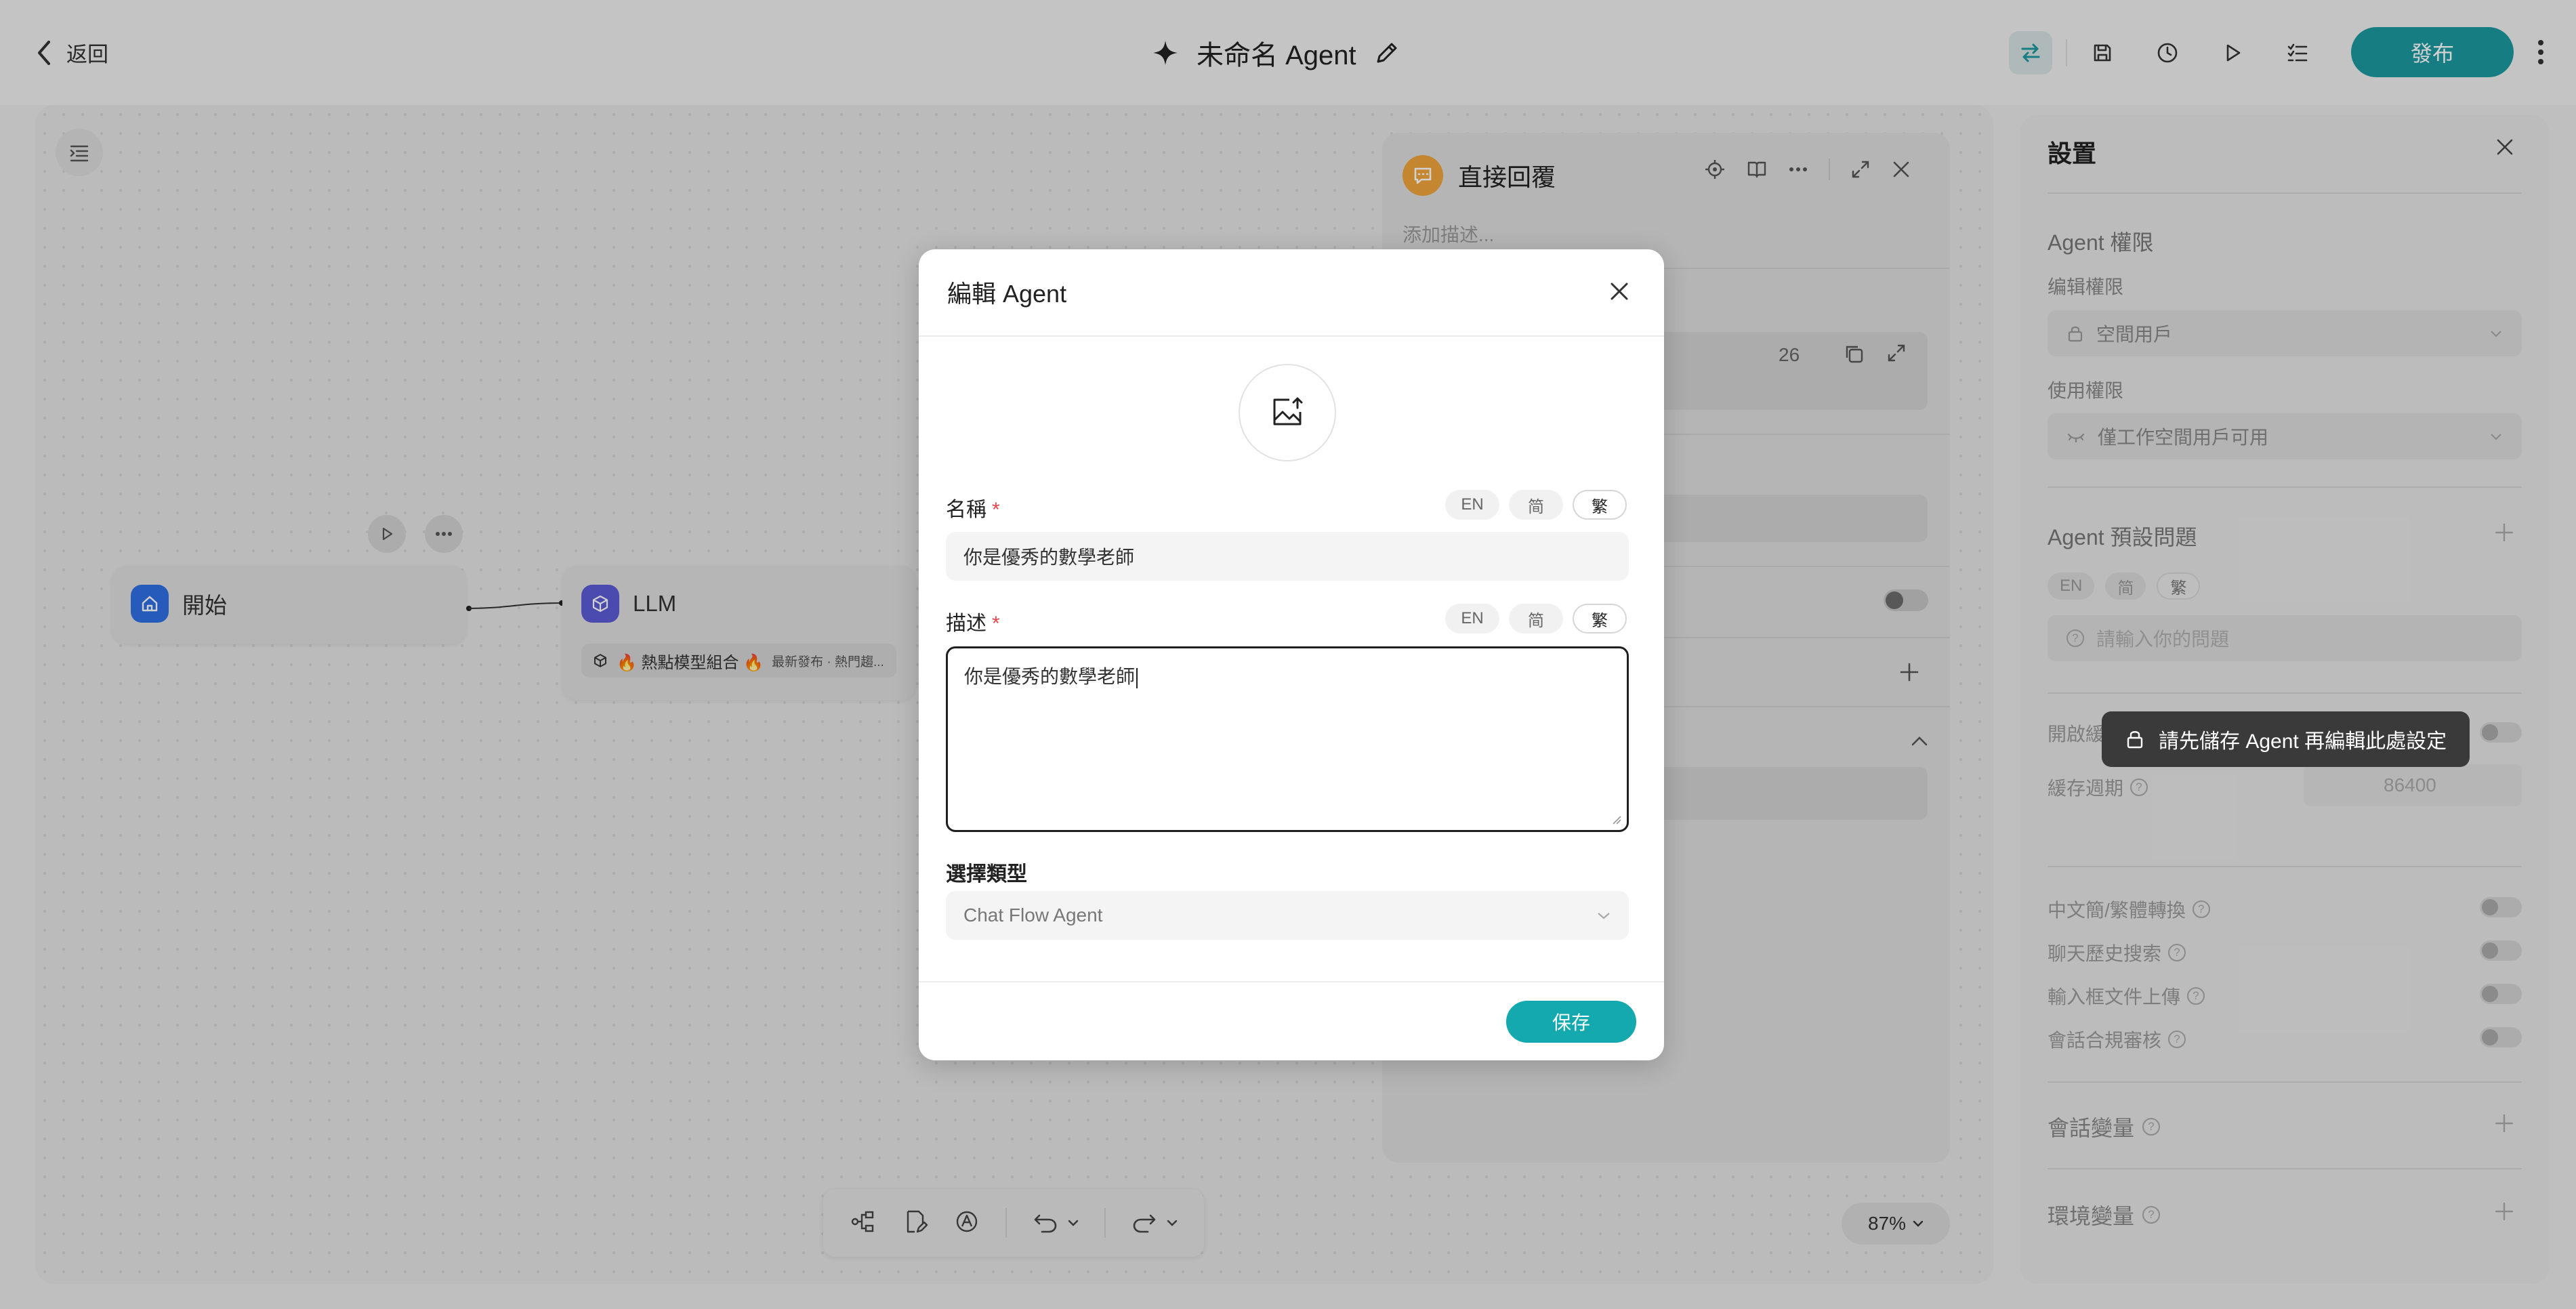 The width and height of the screenshot is (2576, 1309). Describe the element at coordinates (1007, 294) in the screenshot. I see `dialog-title: 編輯 Agent` at that location.